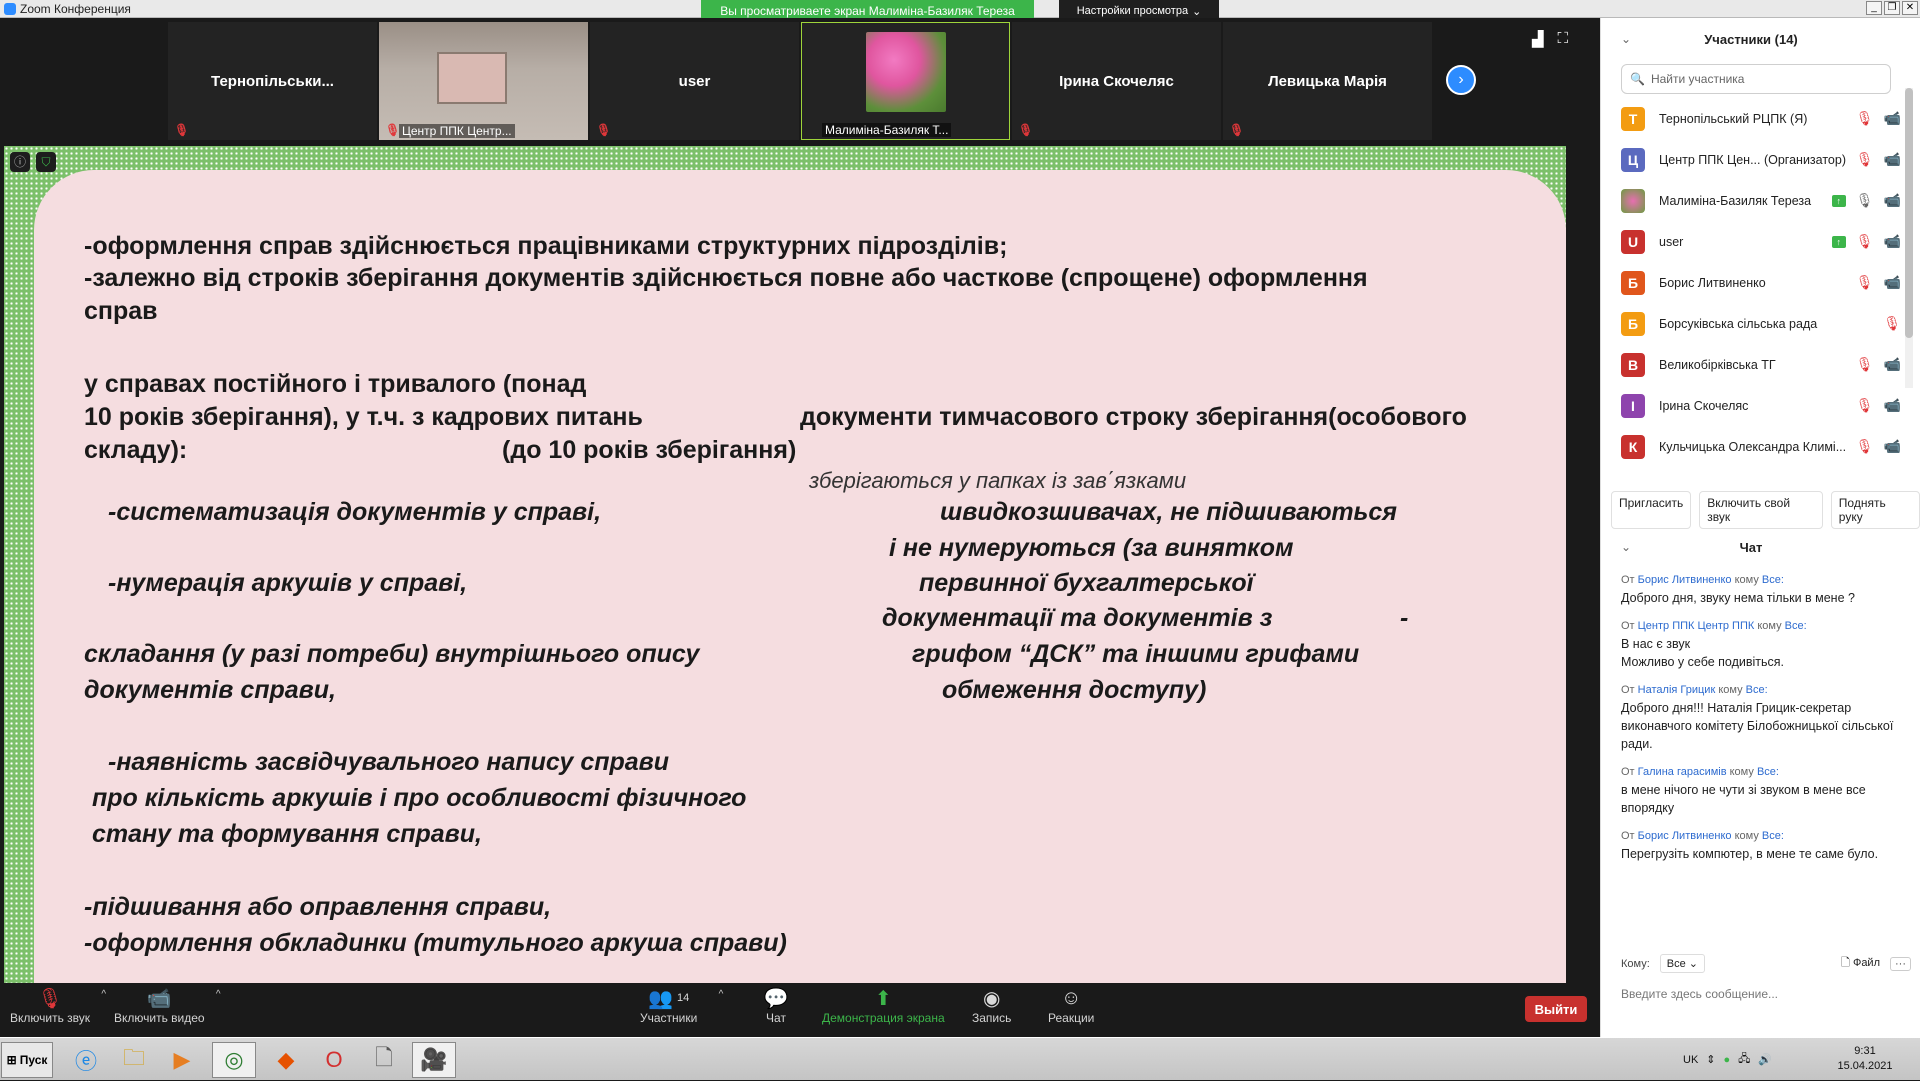 This screenshot has width=1920, height=1081. Describe the element at coordinates (1327, 81) in the screenshot. I see `video-thumbnail: Левицька Марія 🎙` at that location.